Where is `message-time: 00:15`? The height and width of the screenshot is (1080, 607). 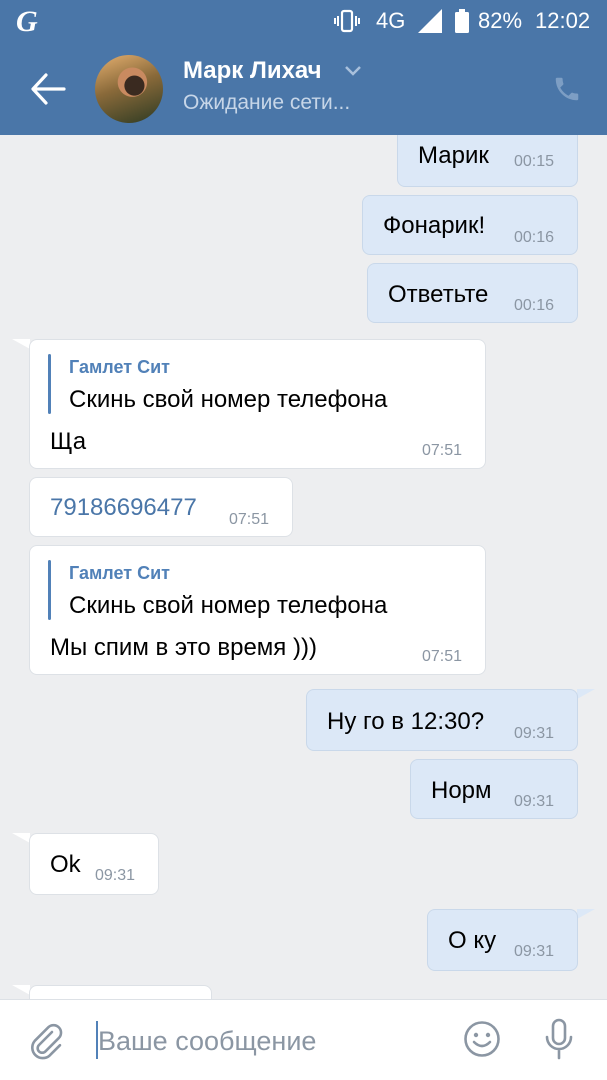 message-time: 00:15 is located at coordinates (534, 161).